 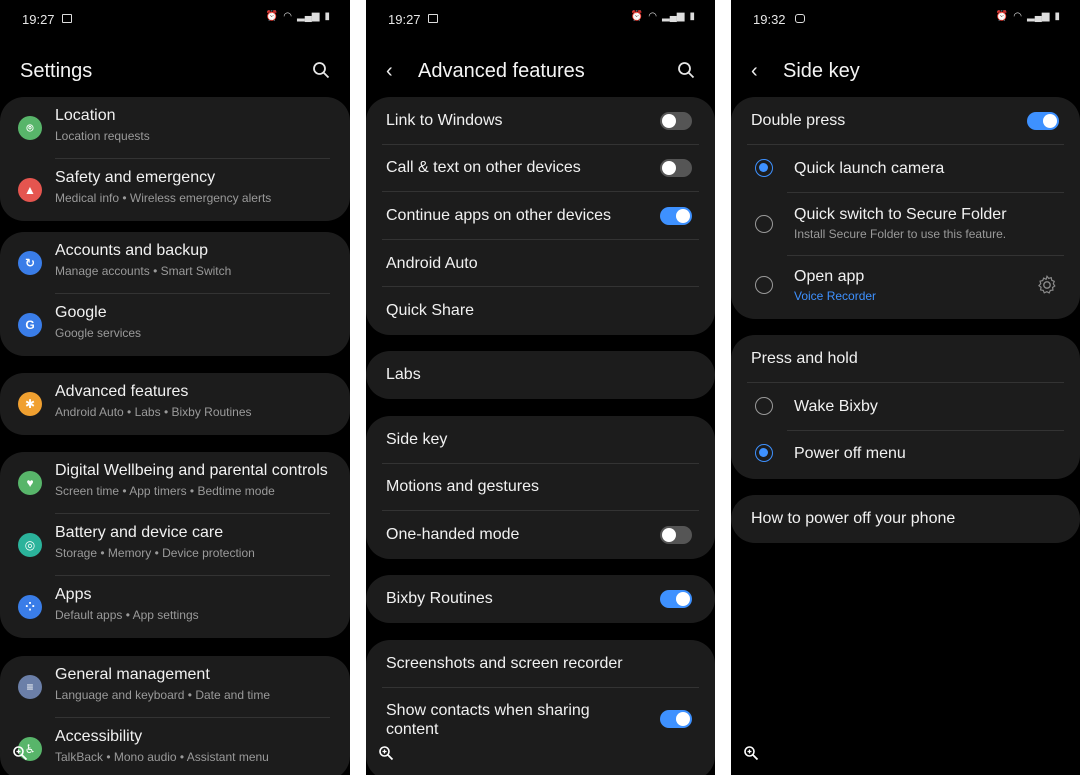 I want to click on advanced-item: Screenshots and screen recorder, so click(x=540, y=664).